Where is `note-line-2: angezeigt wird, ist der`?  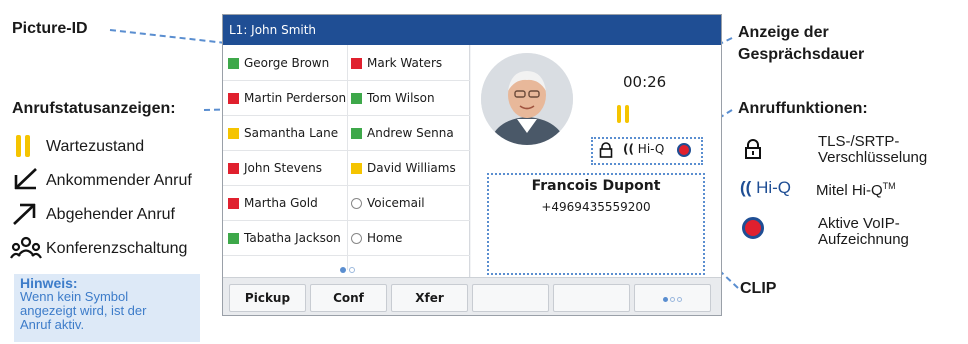 note-line-2: angezeigt wird, ist der is located at coordinates (83, 310).